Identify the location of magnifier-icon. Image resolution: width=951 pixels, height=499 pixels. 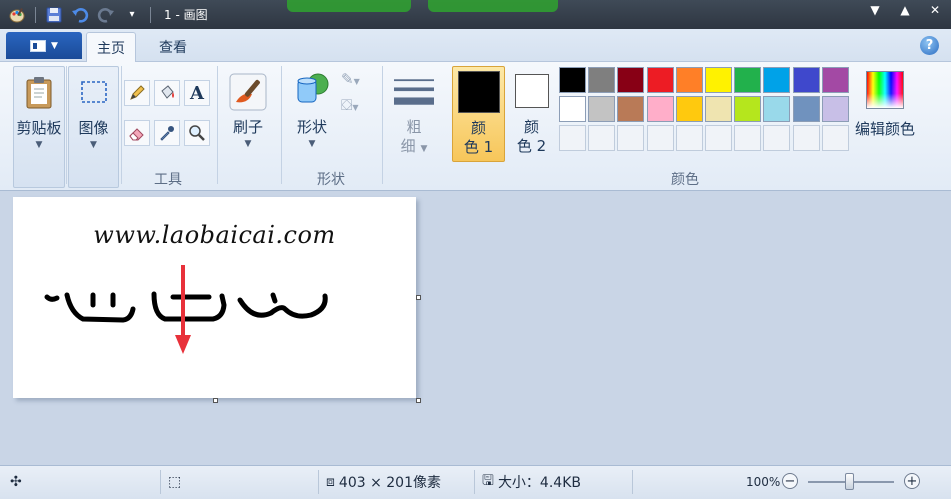
(197, 133).